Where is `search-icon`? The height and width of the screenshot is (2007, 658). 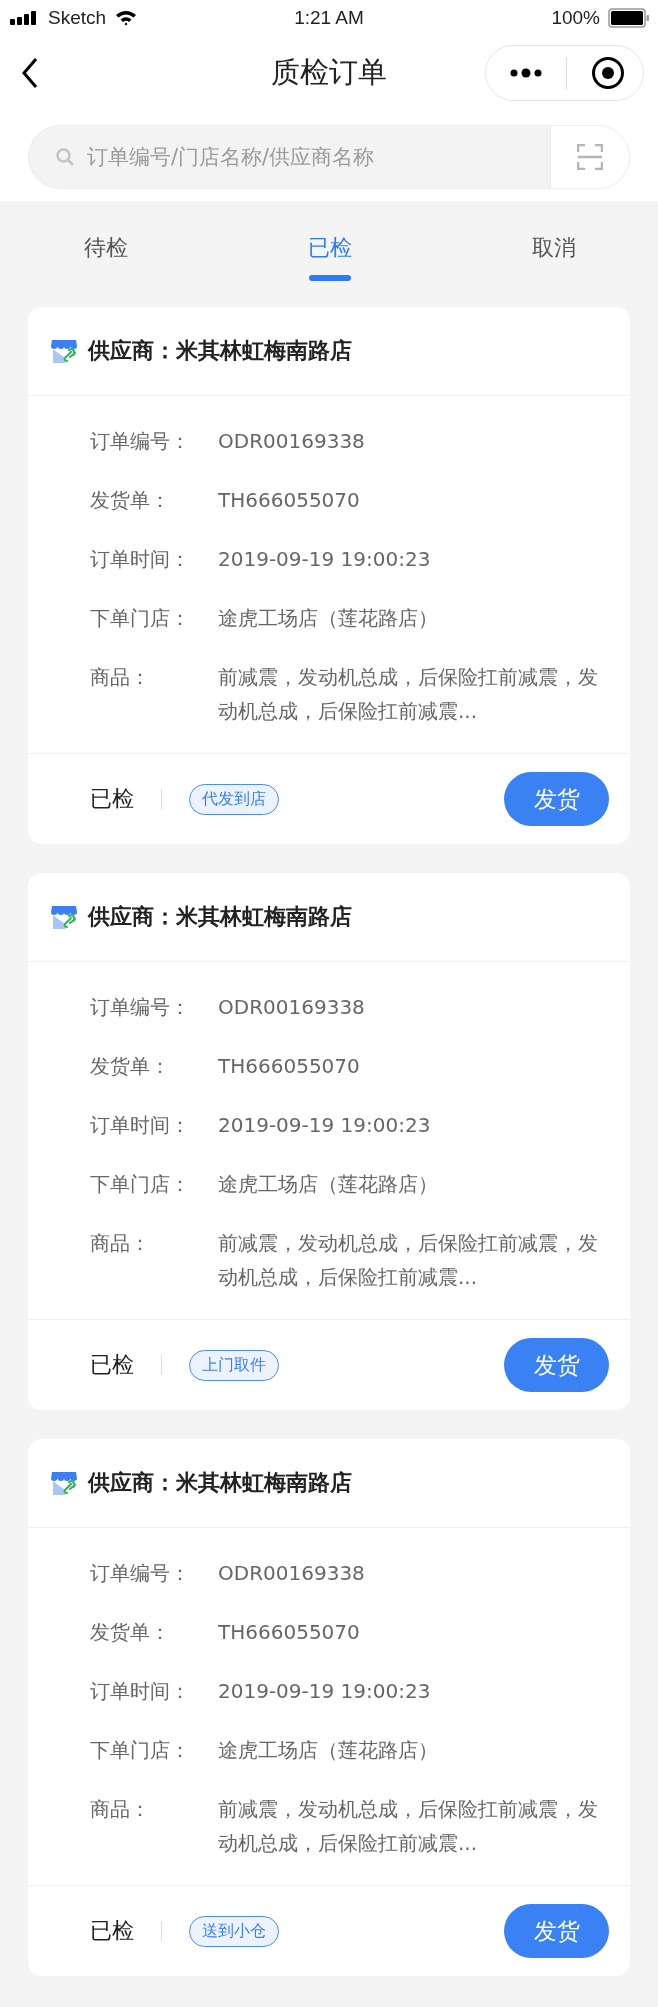 search-icon is located at coordinates (65, 157).